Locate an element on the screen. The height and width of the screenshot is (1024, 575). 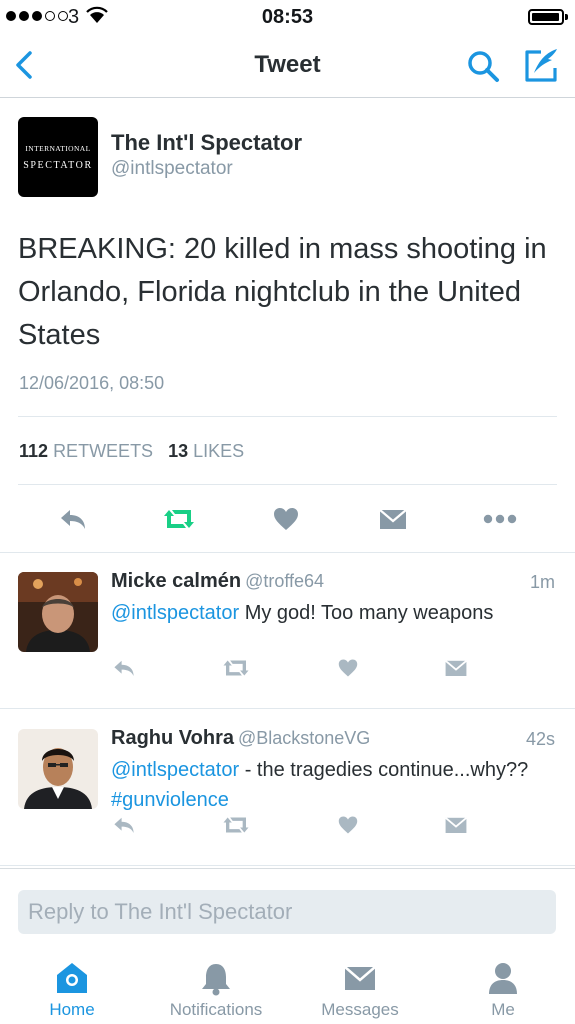
likes-label: LIKES is located at coordinates (219, 451).